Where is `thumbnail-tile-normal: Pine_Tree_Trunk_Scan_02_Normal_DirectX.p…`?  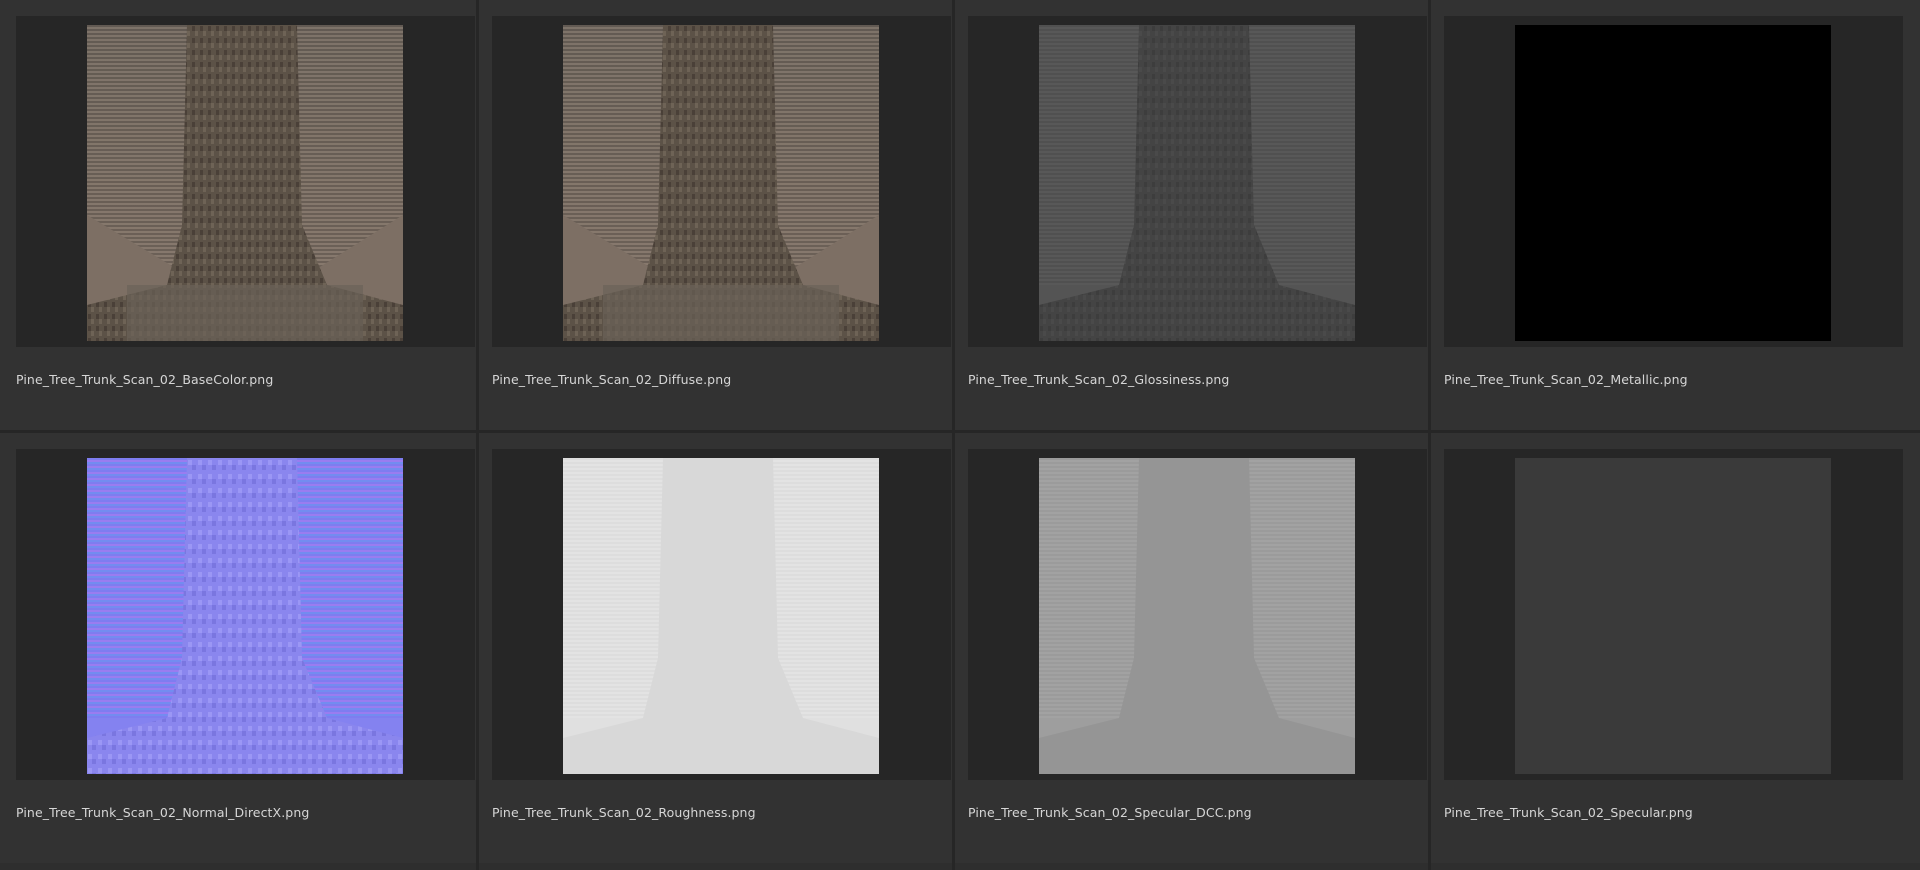 thumbnail-tile-normal: Pine_Tree_Trunk_Scan_02_Normal_DirectX.p… is located at coordinates (238, 648).